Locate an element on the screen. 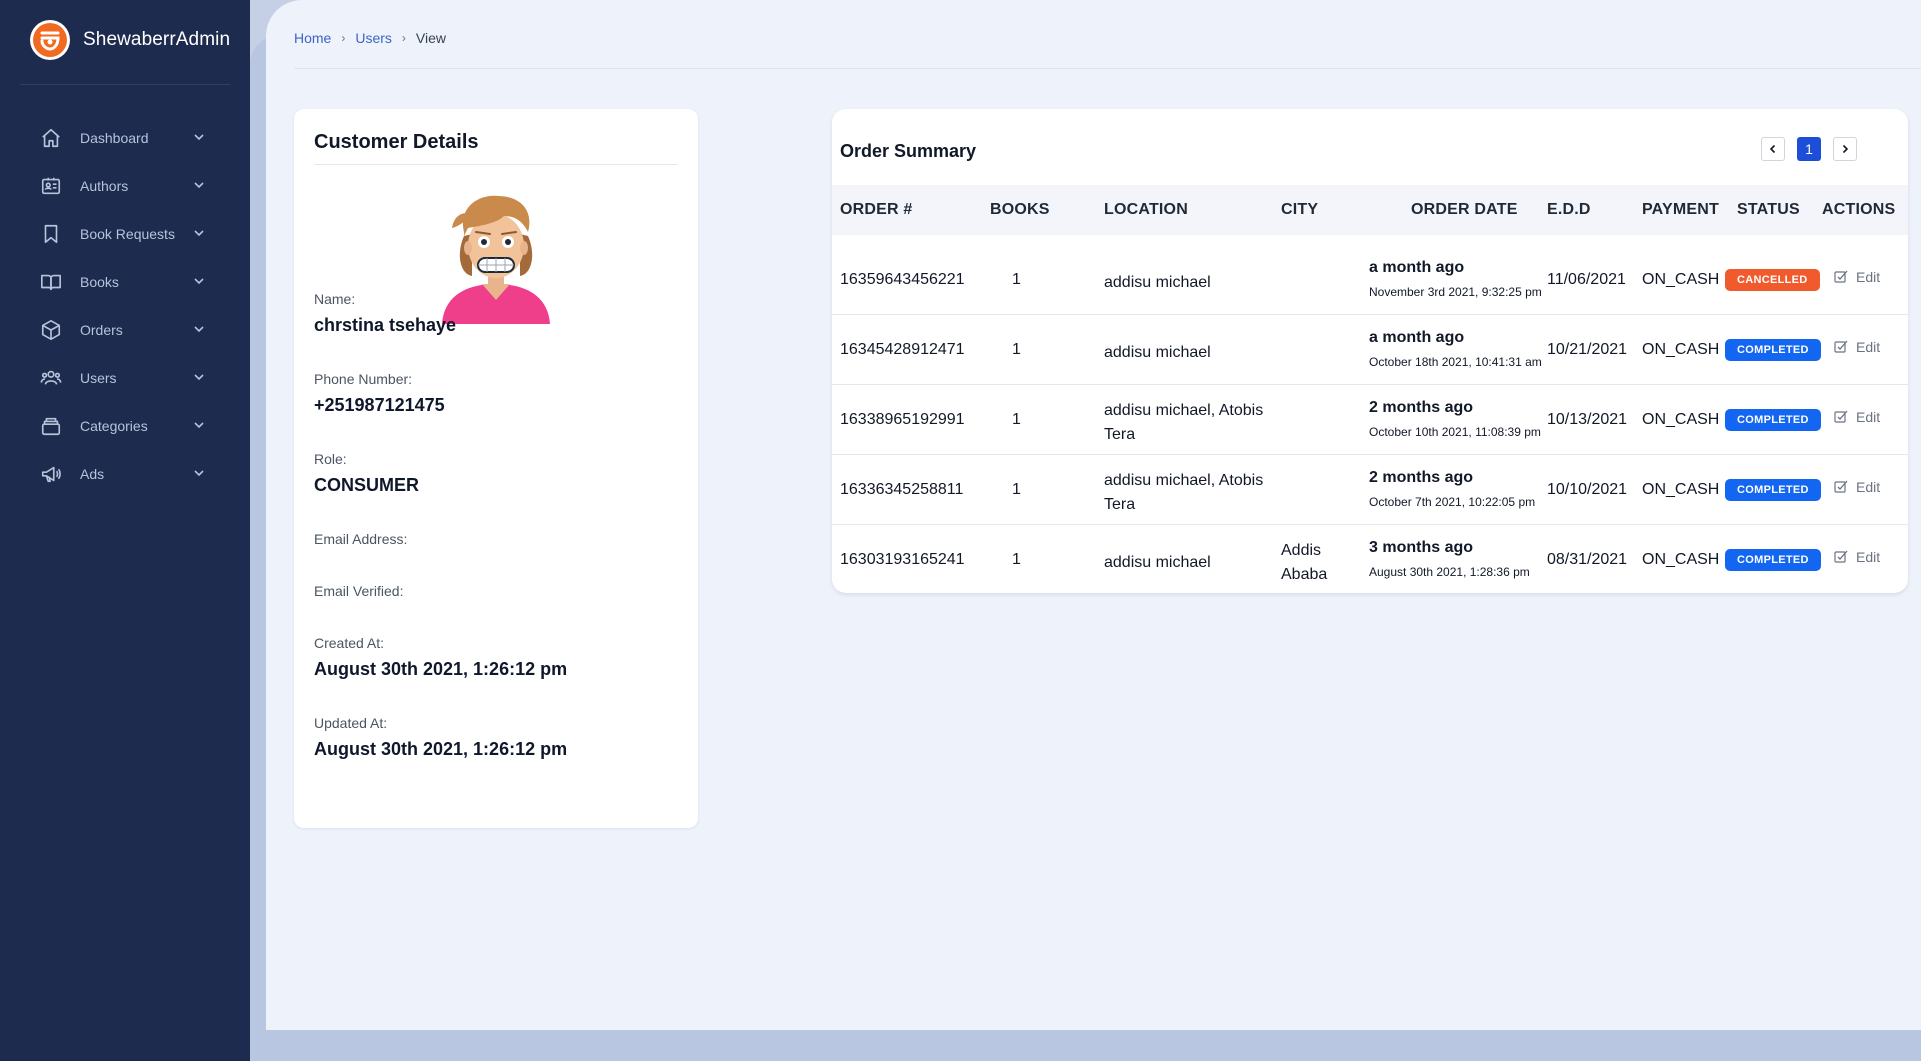 The height and width of the screenshot is (1061, 1921). sidebar-item-authors: Authors is located at coordinates (125, 186).